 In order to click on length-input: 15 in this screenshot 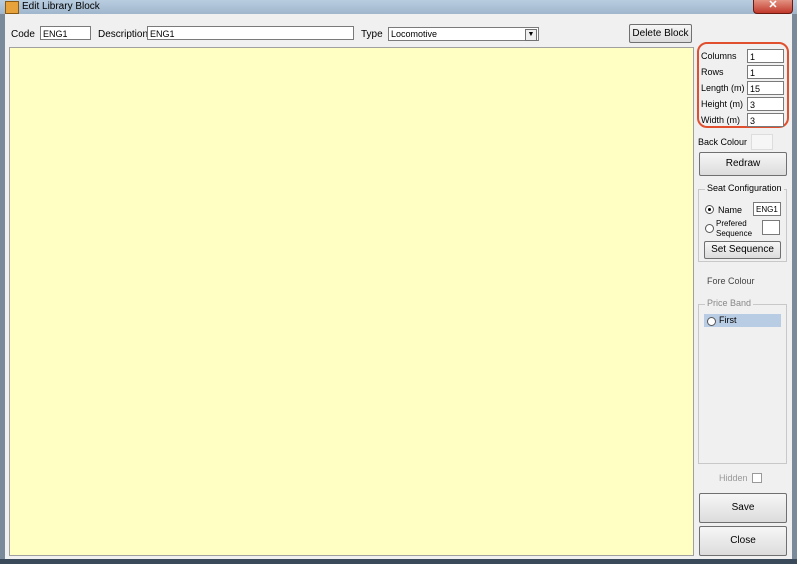, I will do `click(765, 88)`.